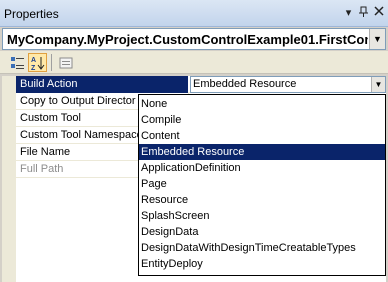 Image resolution: width=388 pixels, height=282 pixels. Describe the element at coordinates (262, 216) in the screenshot. I see `dropdown-option-splash-screen: SplashScreen` at that location.